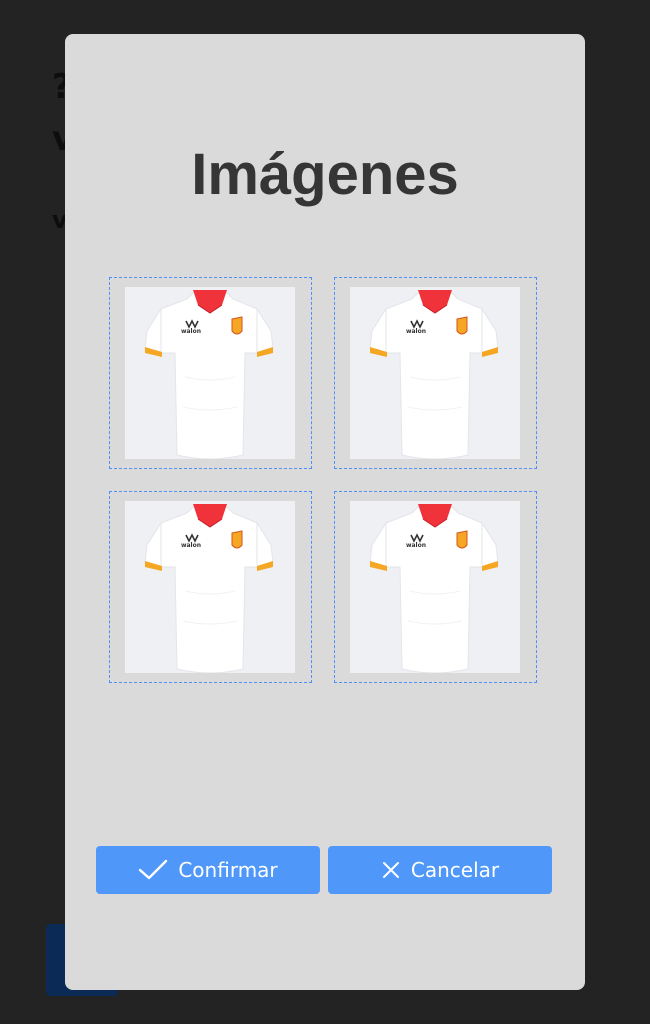  Describe the element at coordinates (228, 870) in the screenshot. I see `confirm-button-label: Confirmar` at that location.